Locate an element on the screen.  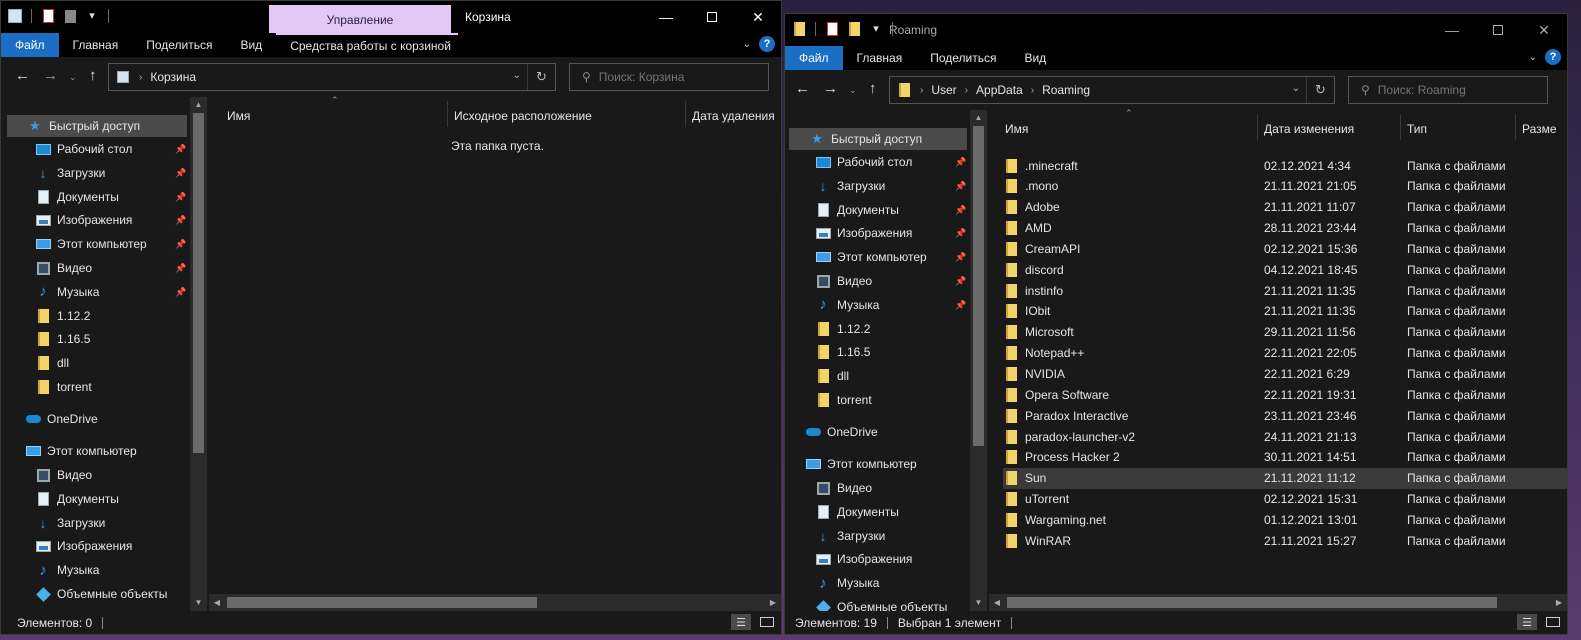
scroll-up-icon: ▲ is located at coordinates (198, 105).